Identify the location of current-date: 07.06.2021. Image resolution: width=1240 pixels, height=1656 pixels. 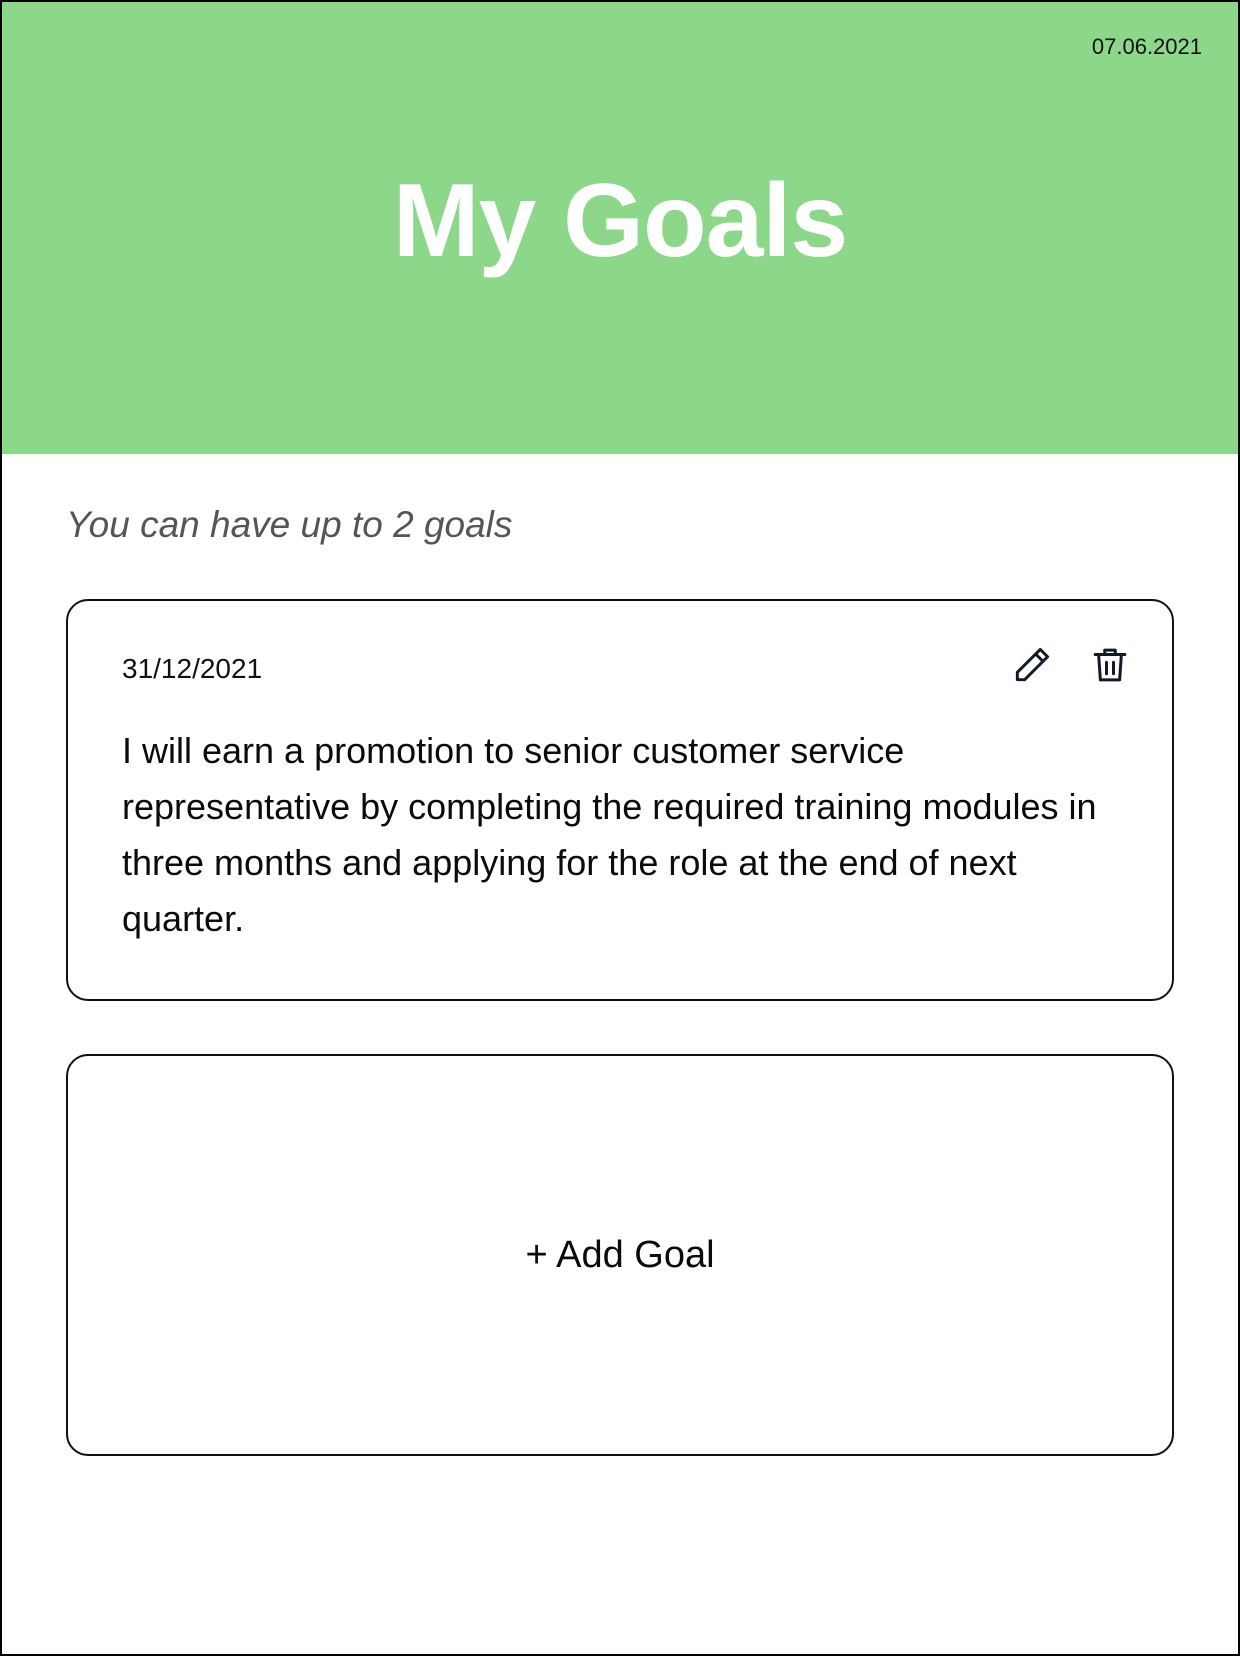
(1146, 46).